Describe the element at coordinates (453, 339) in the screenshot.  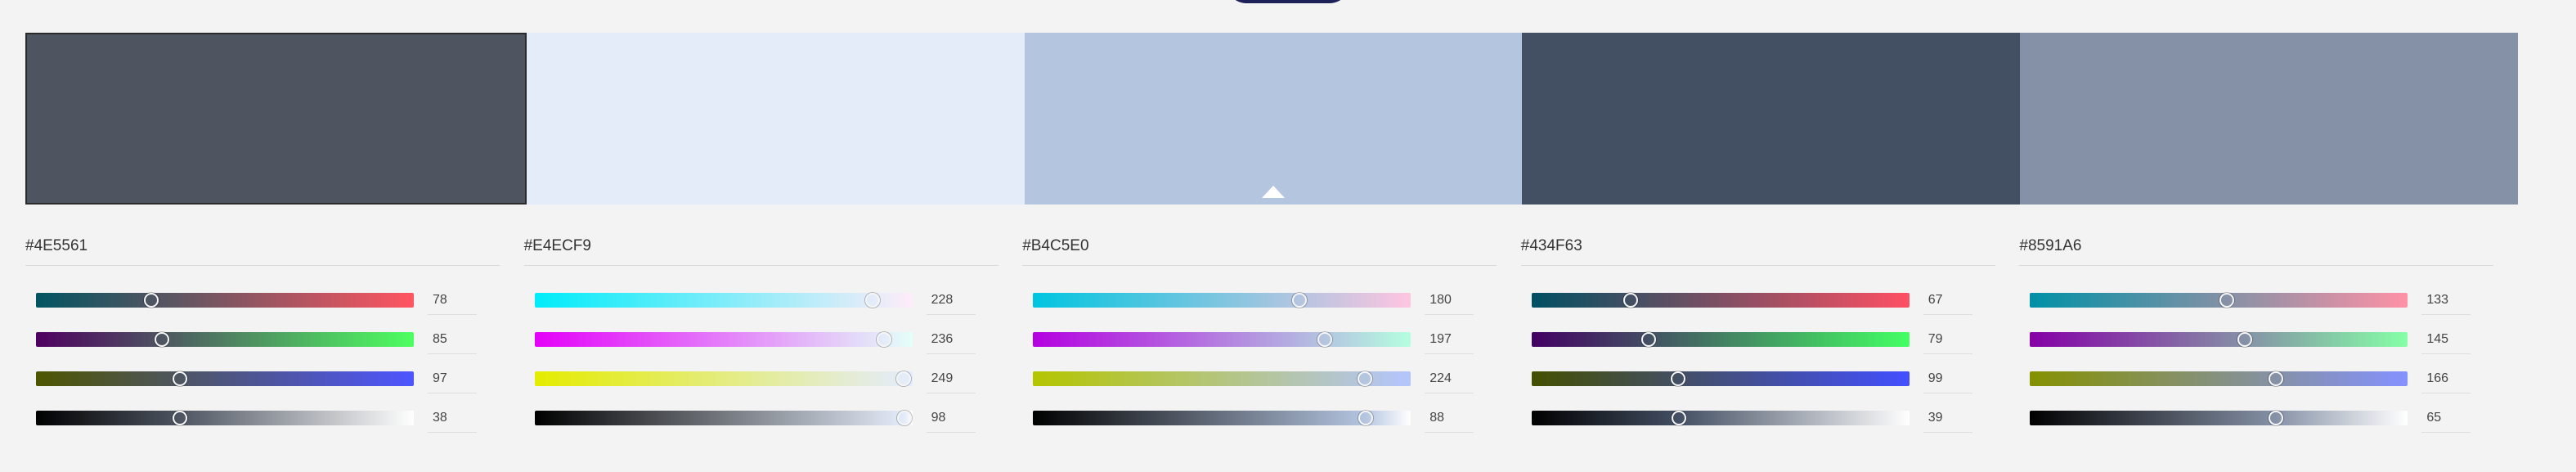
I see `green-value: 85` at that location.